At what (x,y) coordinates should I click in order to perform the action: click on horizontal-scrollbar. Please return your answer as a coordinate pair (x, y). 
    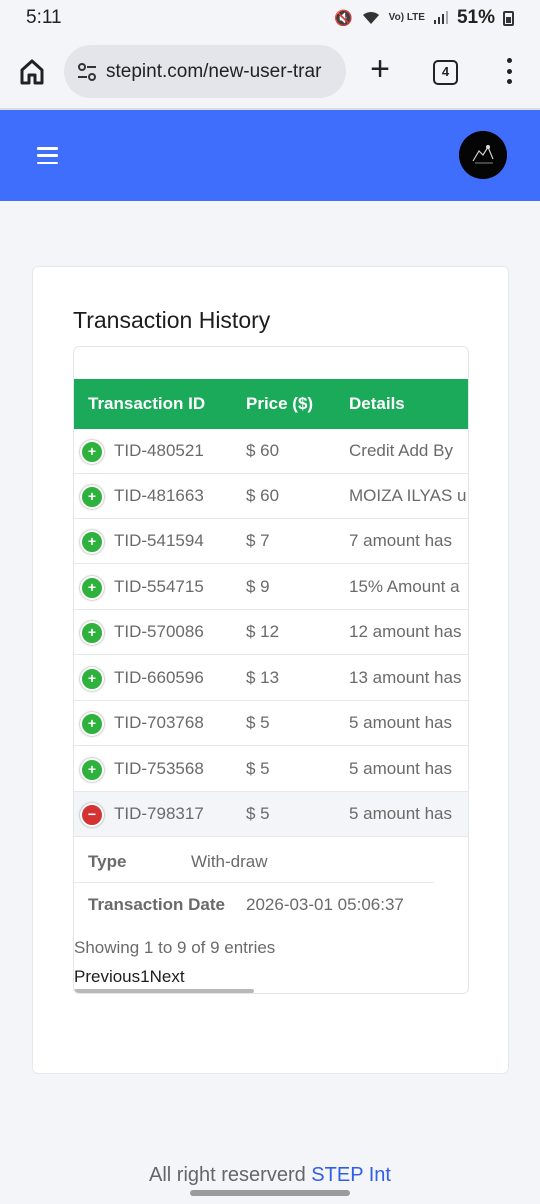
    Looking at the image, I should click on (164, 991).